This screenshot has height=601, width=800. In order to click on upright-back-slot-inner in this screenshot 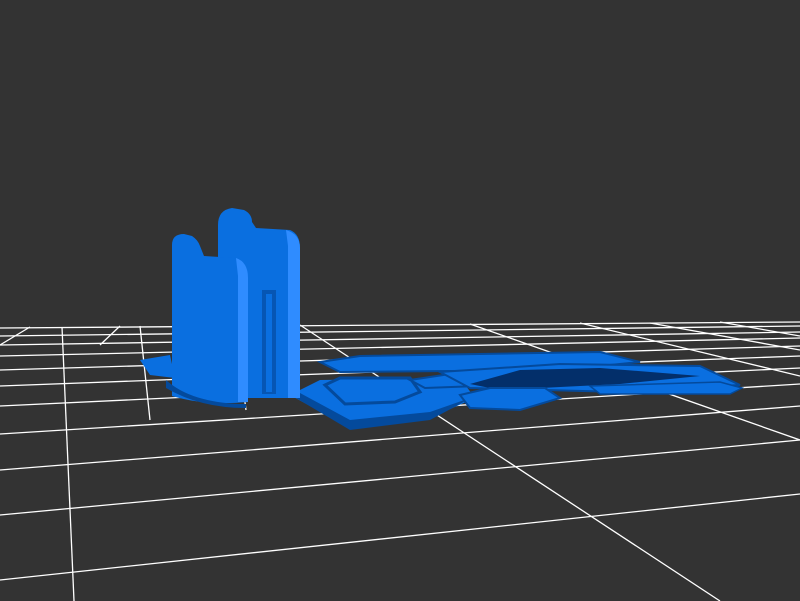, I will do `click(269, 343)`.